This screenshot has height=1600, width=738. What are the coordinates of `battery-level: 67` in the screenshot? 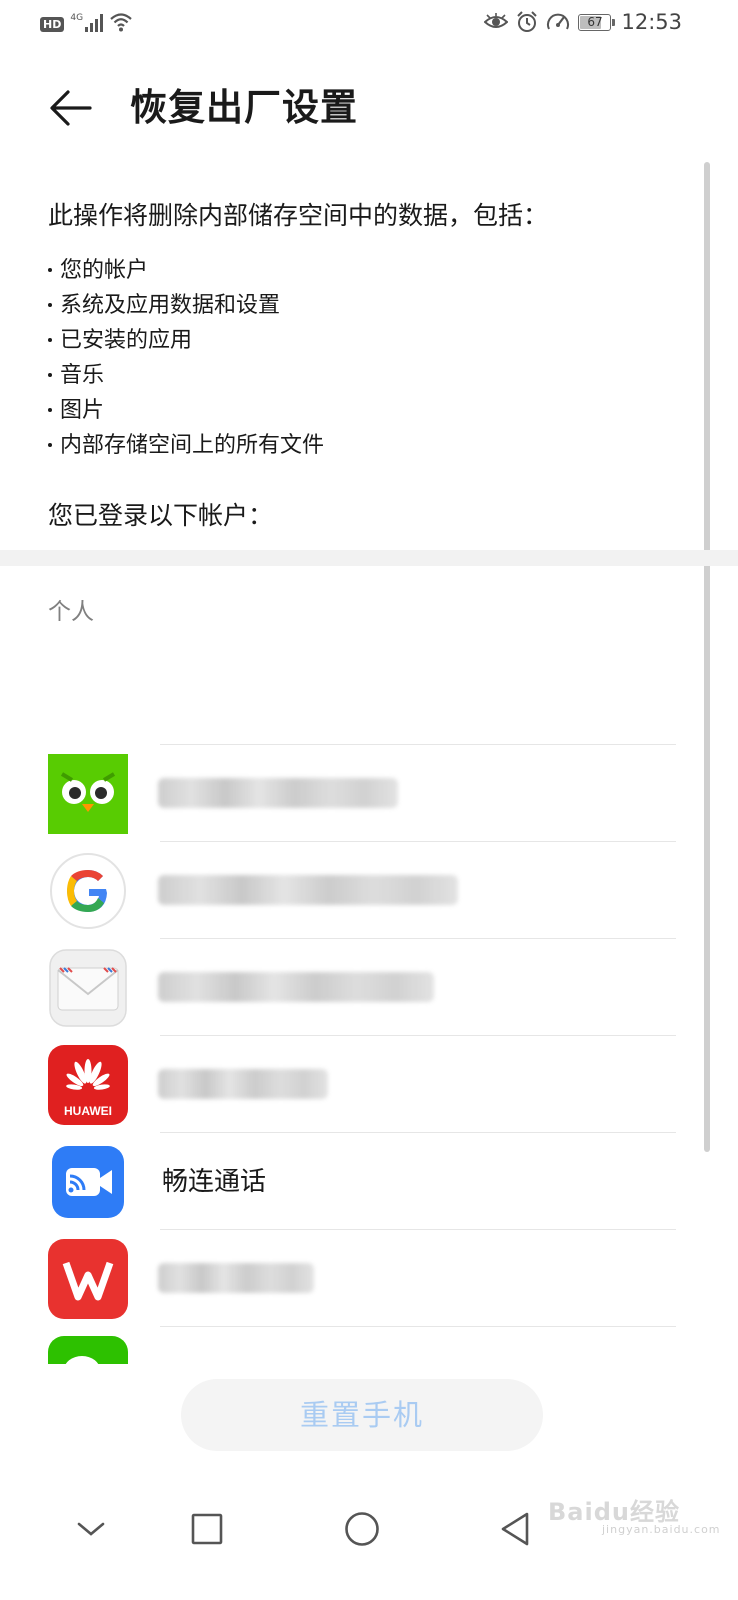 It's located at (595, 21).